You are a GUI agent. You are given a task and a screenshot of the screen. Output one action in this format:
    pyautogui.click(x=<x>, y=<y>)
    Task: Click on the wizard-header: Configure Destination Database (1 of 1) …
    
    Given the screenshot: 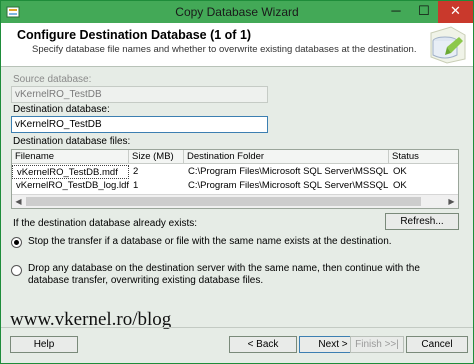 What is the action you would take?
    pyautogui.click(x=237, y=45)
    